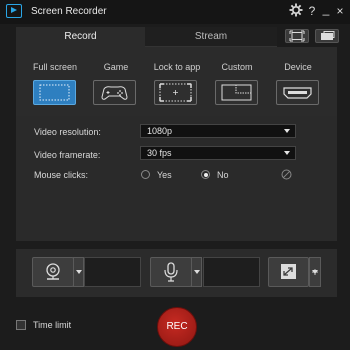  I want to click on add-effect-button, so click(288, 272).